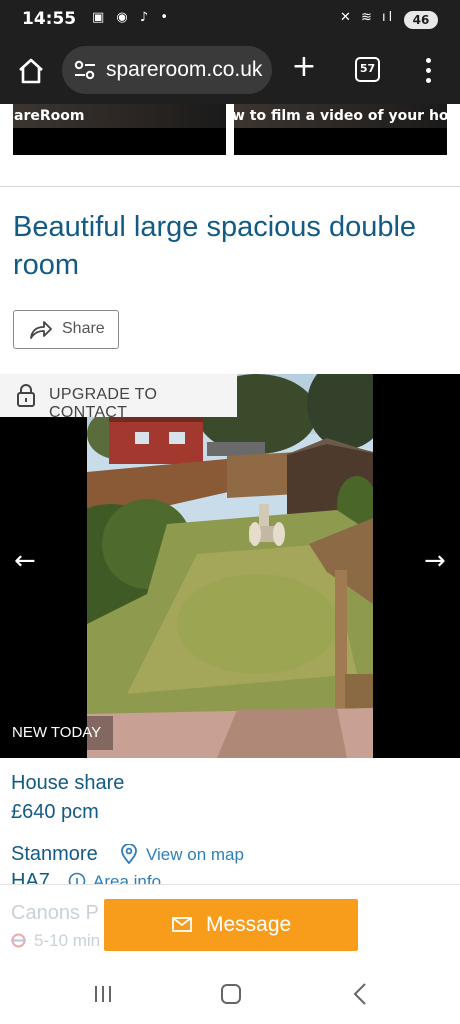 The width and height of the screenshot is (460, 1024). I want to click on upgrade-to-contact-banner: UPGRADE TO CONTACT, so click(118, 397).